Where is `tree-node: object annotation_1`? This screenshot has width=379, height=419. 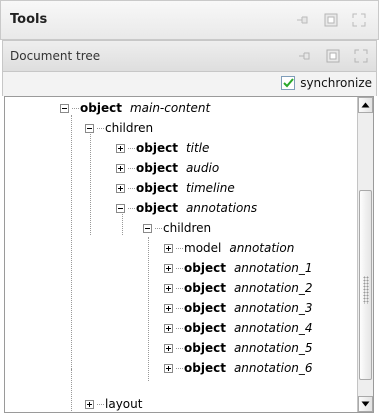 tree-node: object annotation_1 is located at coordinates (238, 268).